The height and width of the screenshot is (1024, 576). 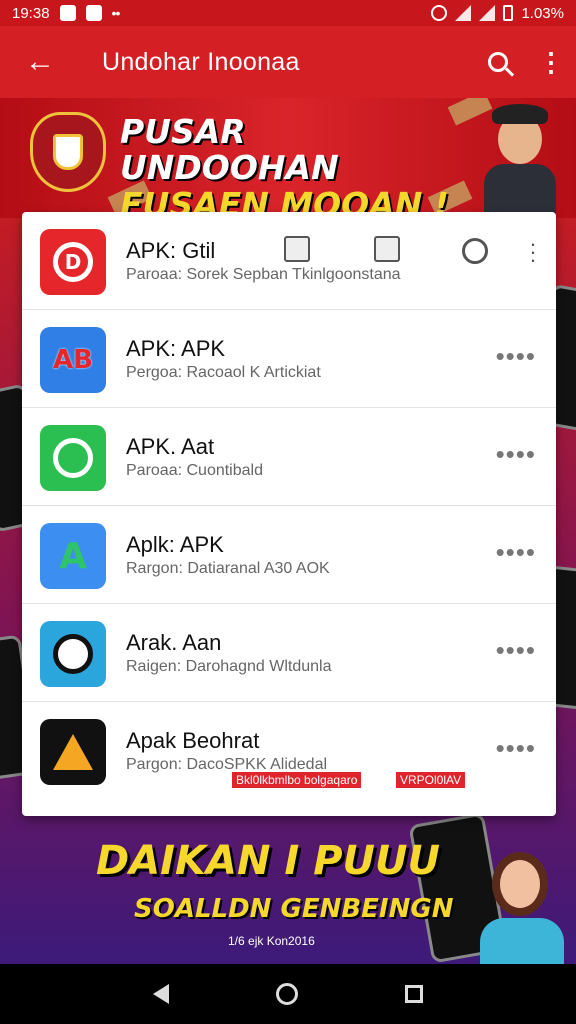 What do you see at coordinates (475, 251) in the screenshot?
I see `circle-icon` at bounding box center [475, 251].